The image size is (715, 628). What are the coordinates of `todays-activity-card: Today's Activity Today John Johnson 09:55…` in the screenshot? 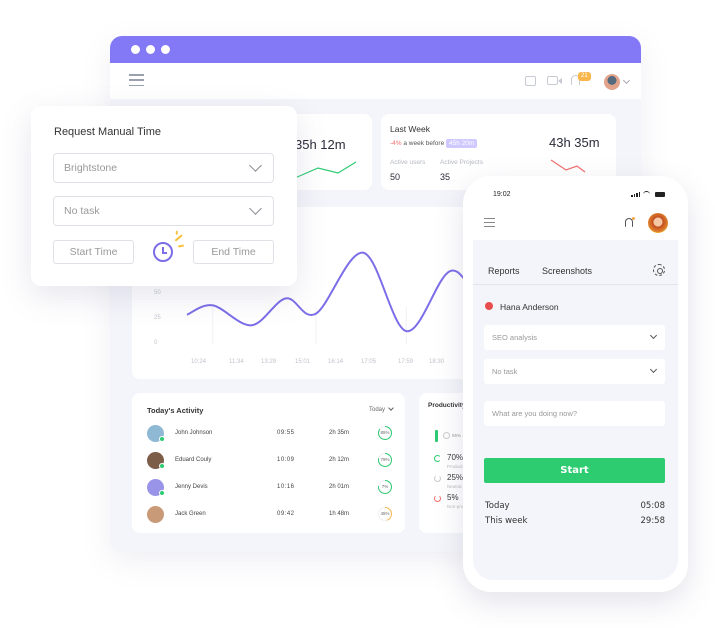 It's located at (268, 463).